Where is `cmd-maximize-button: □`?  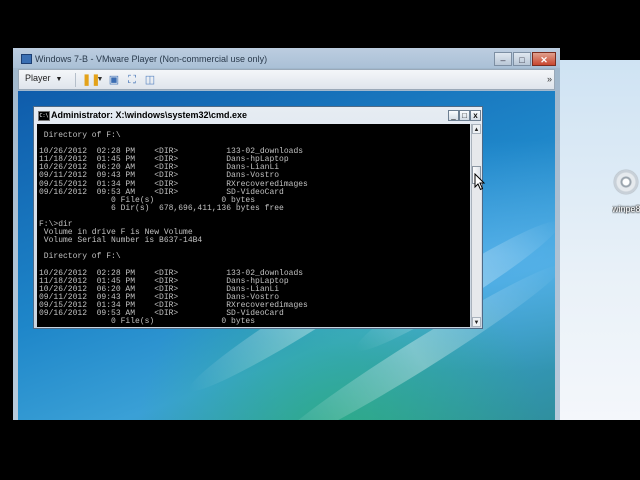 cmd-maximize-button: □ is located at coordinates (464, 115).